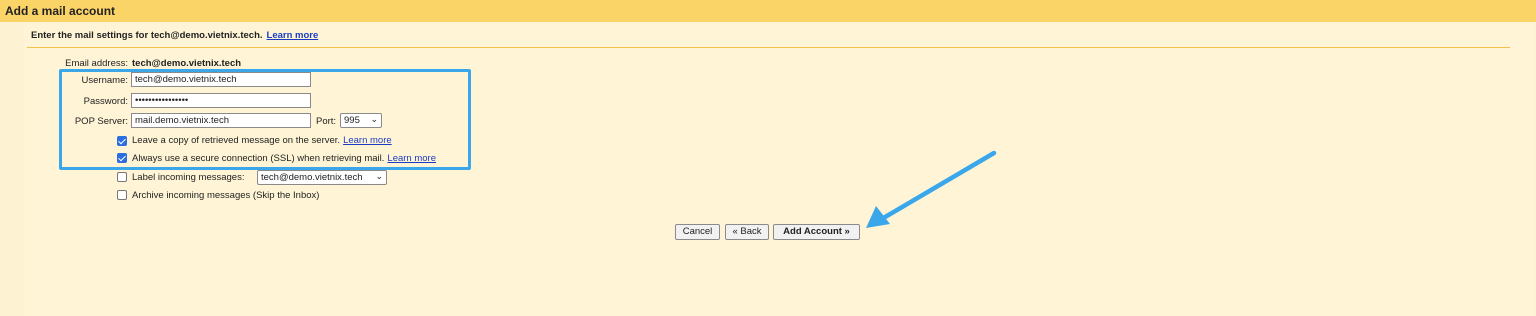 This screenshot has height=316, width=1536. What do you see at coordinates (188, 177) in the screenshot?
I see `label-incoming-label: Label incoming messages:` at bounding box center [188, 177].